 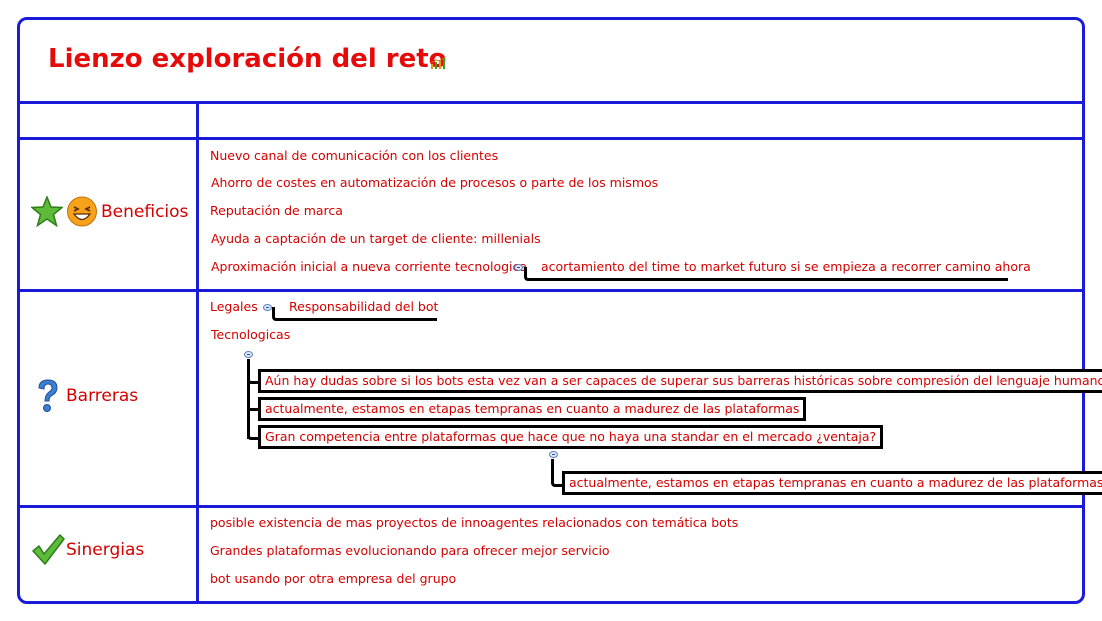 I want to click on chart-icon, so click(x=438, y=63).